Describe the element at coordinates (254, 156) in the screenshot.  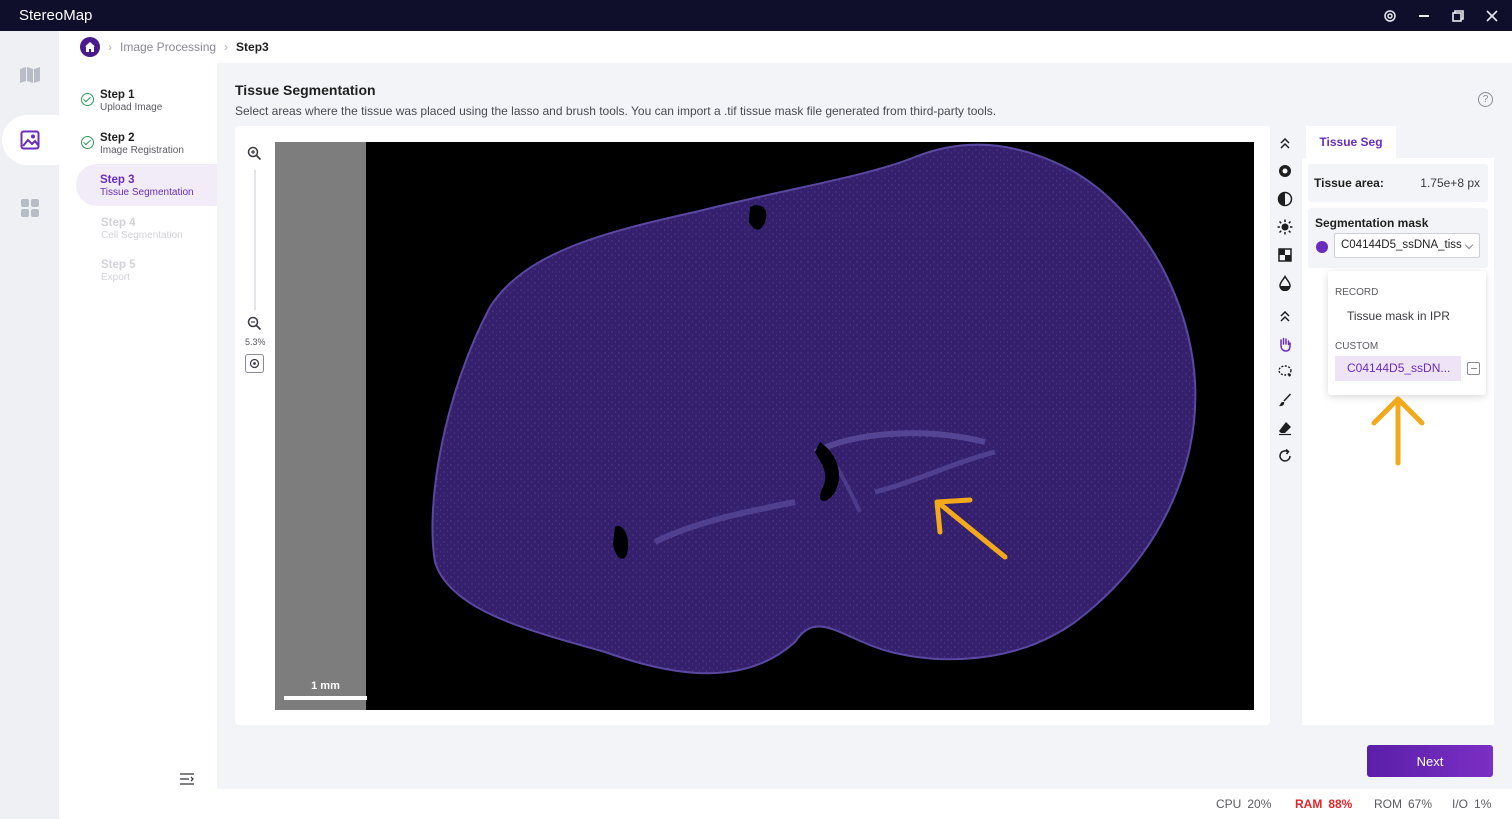
I see `zoom-in-icon` at that location.